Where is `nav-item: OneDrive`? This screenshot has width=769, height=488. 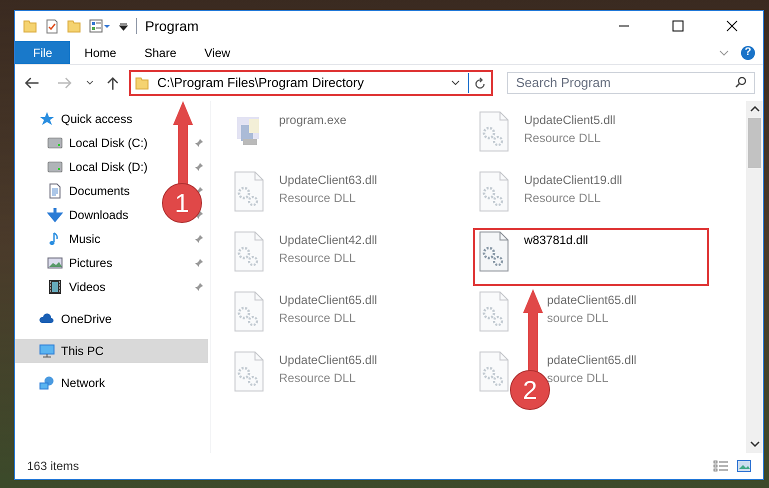 nav-item: OneDrive is located at coordinates (111, 319).